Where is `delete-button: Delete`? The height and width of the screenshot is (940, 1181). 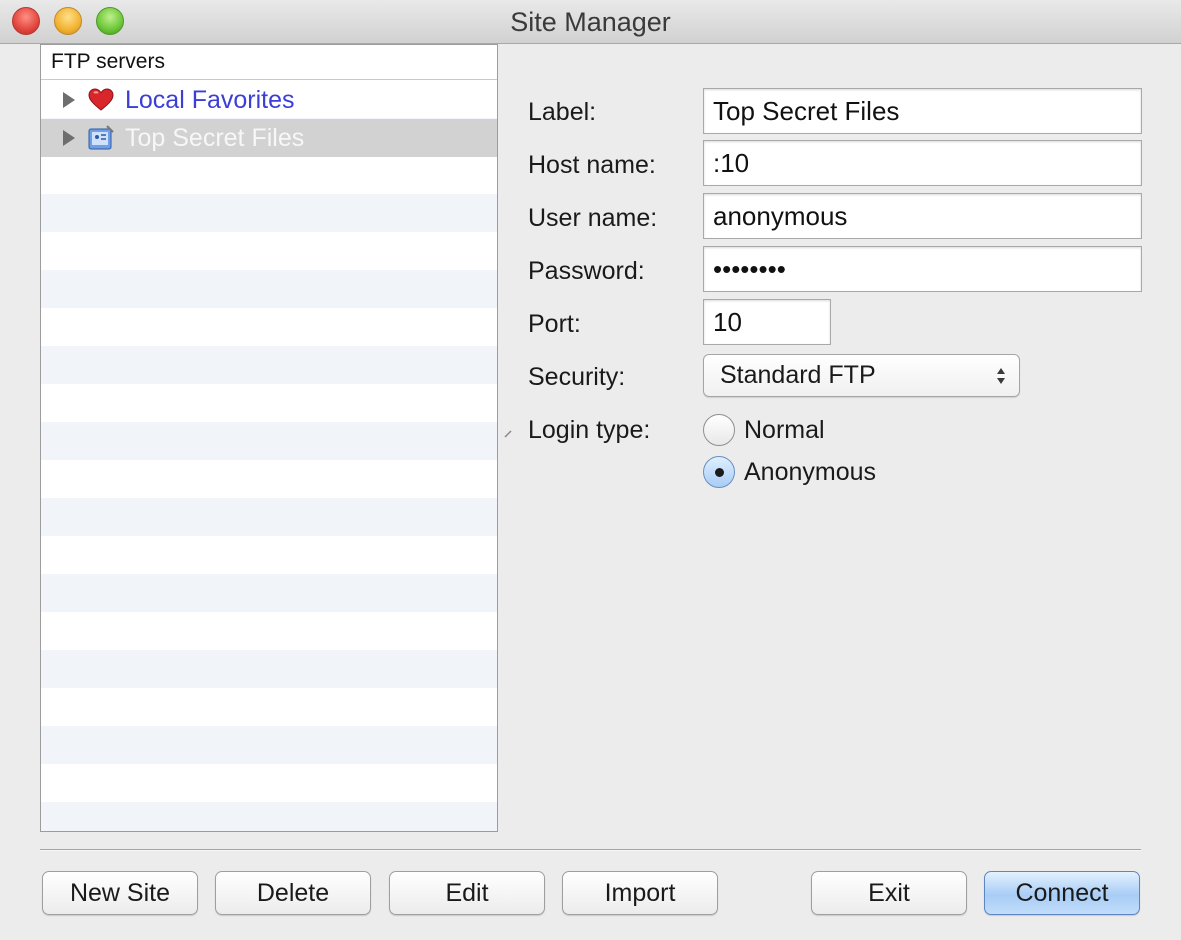 delete-button: Delete is located at coordinates (293, 893).